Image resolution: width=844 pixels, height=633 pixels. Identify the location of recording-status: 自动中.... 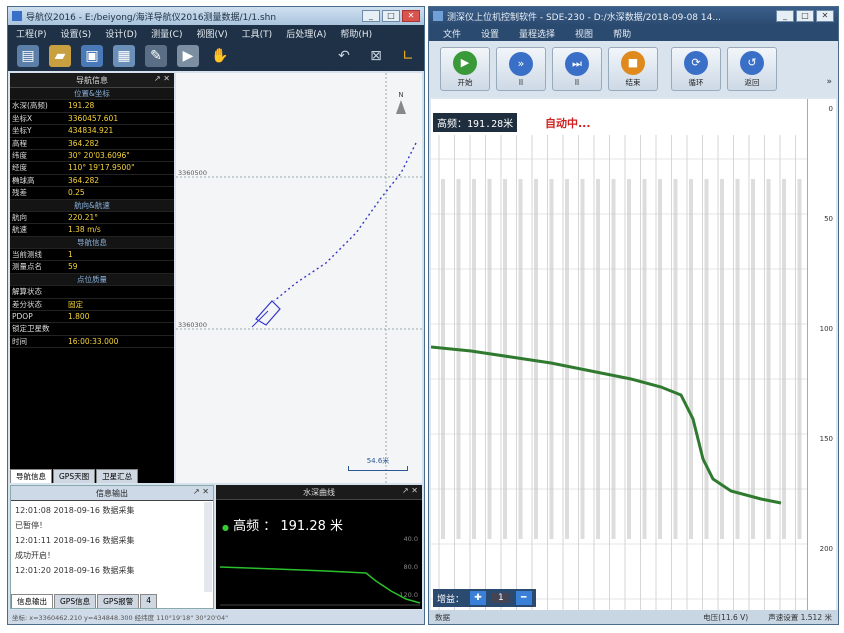
(568, 123).